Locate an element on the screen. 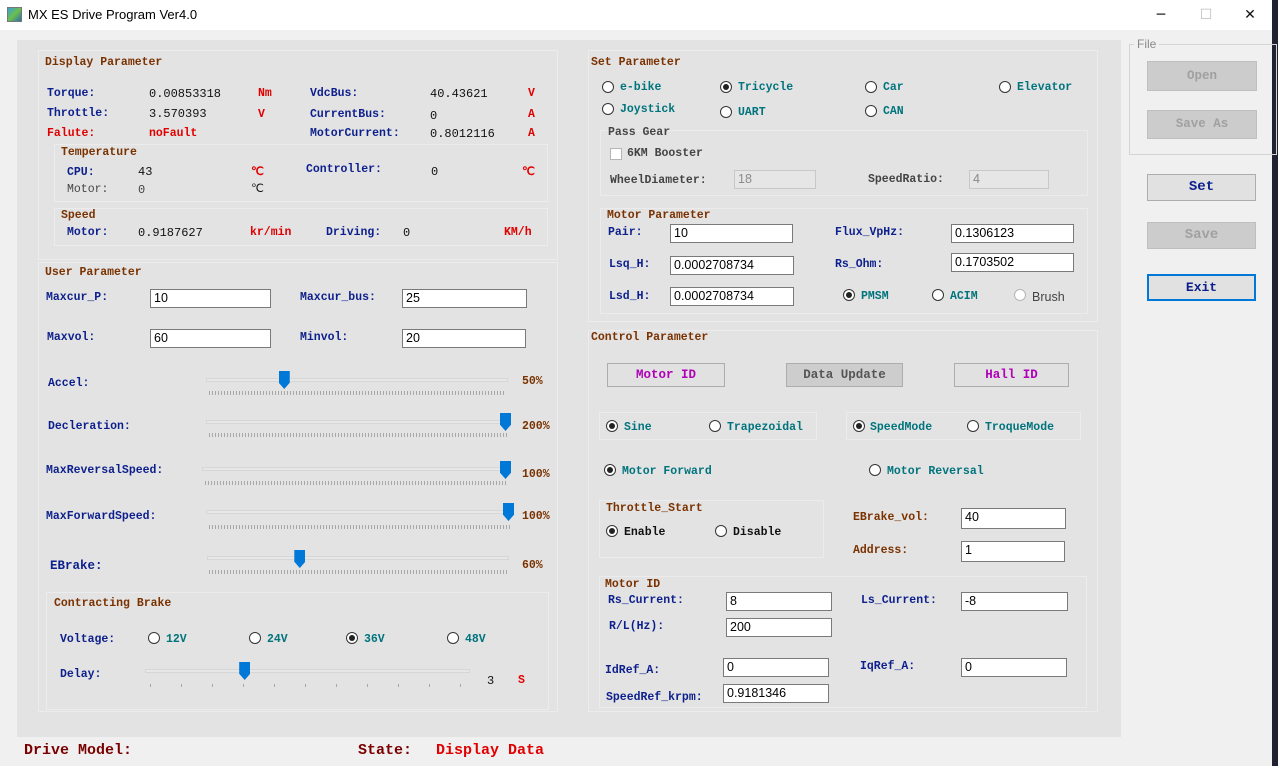 The width and height of the screenshot is (1278, 766). save-button: Save is located at coordinates (1201, 235).